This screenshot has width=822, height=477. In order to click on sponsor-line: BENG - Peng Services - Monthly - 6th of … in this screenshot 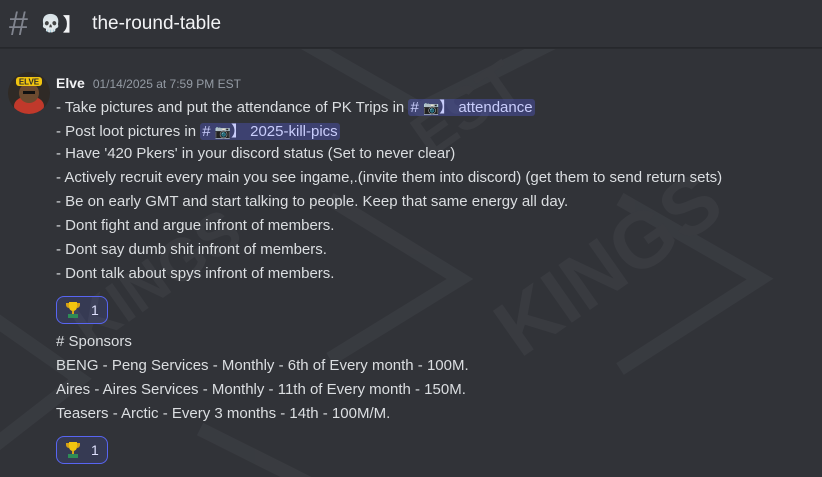, I will do `click(262, 365)`.